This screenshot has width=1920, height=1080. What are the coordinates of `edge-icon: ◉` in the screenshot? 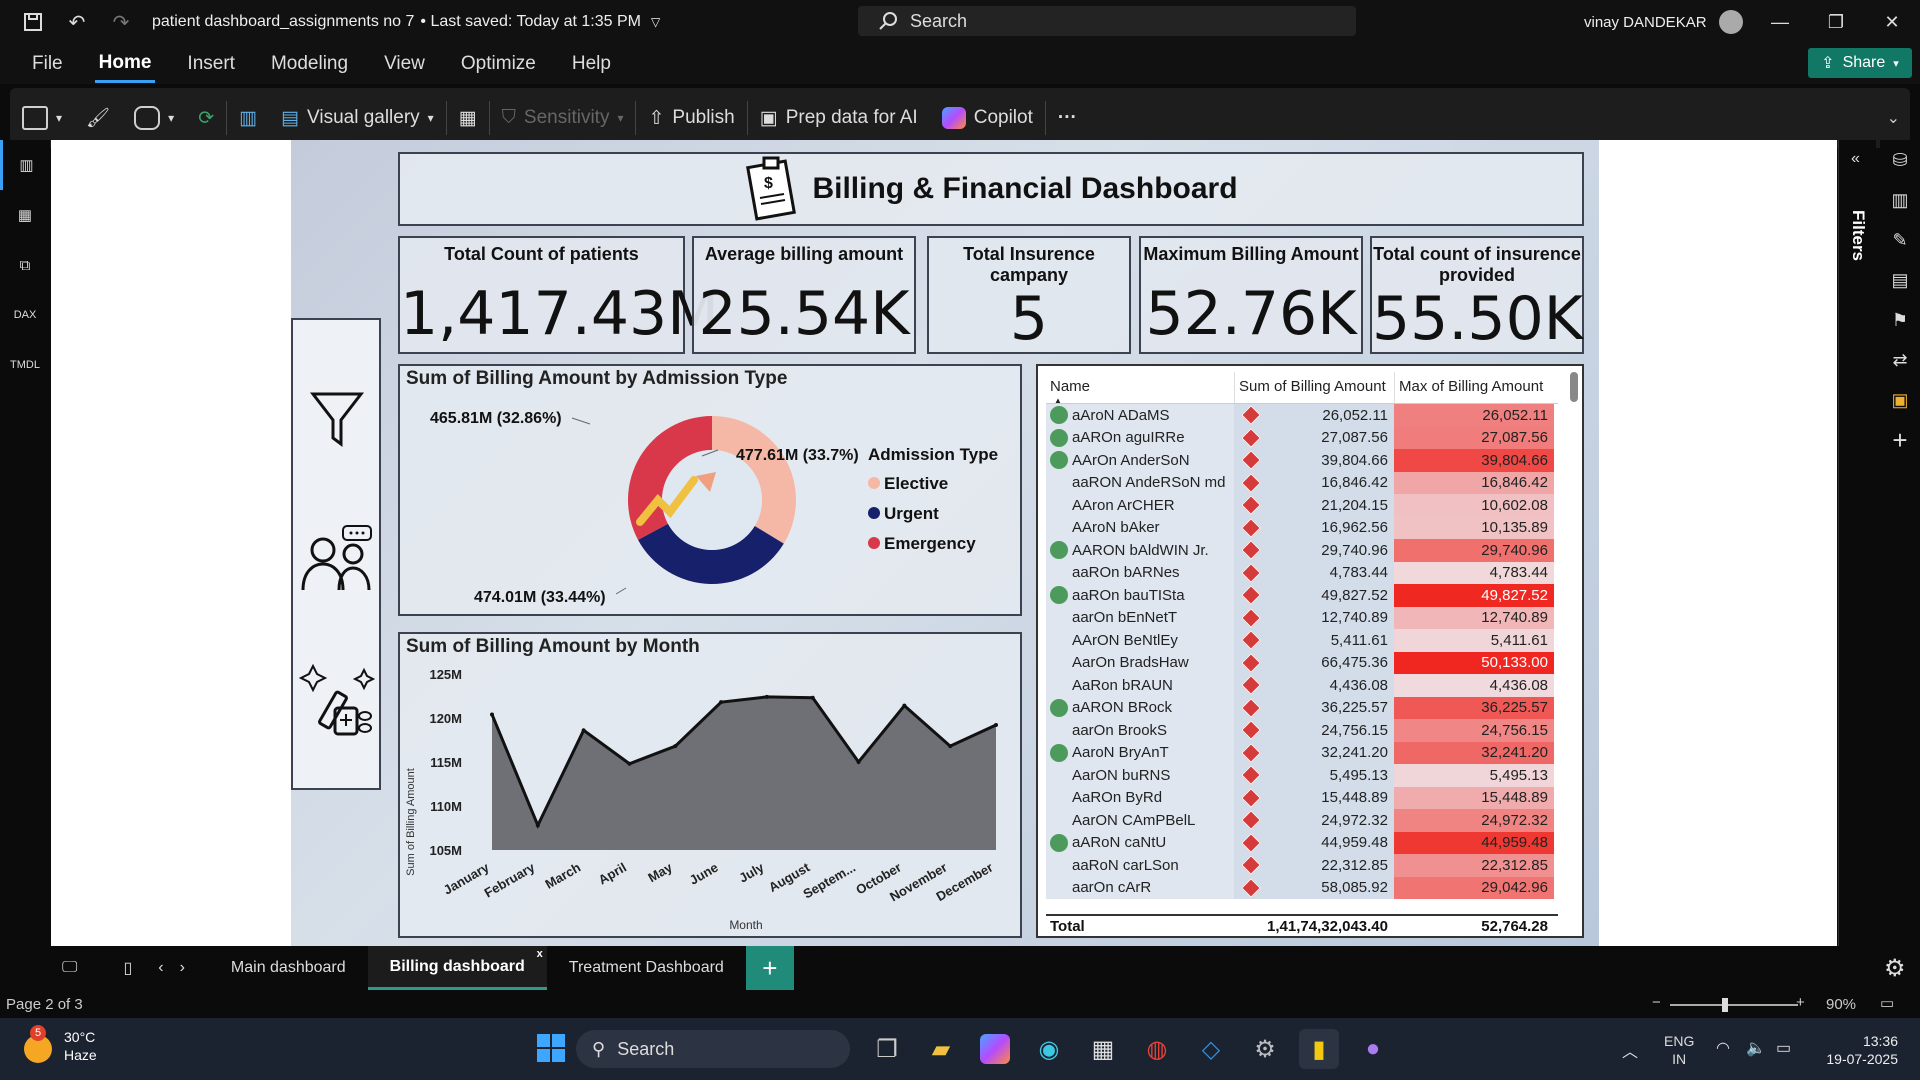 It's located at (1049, 1049).